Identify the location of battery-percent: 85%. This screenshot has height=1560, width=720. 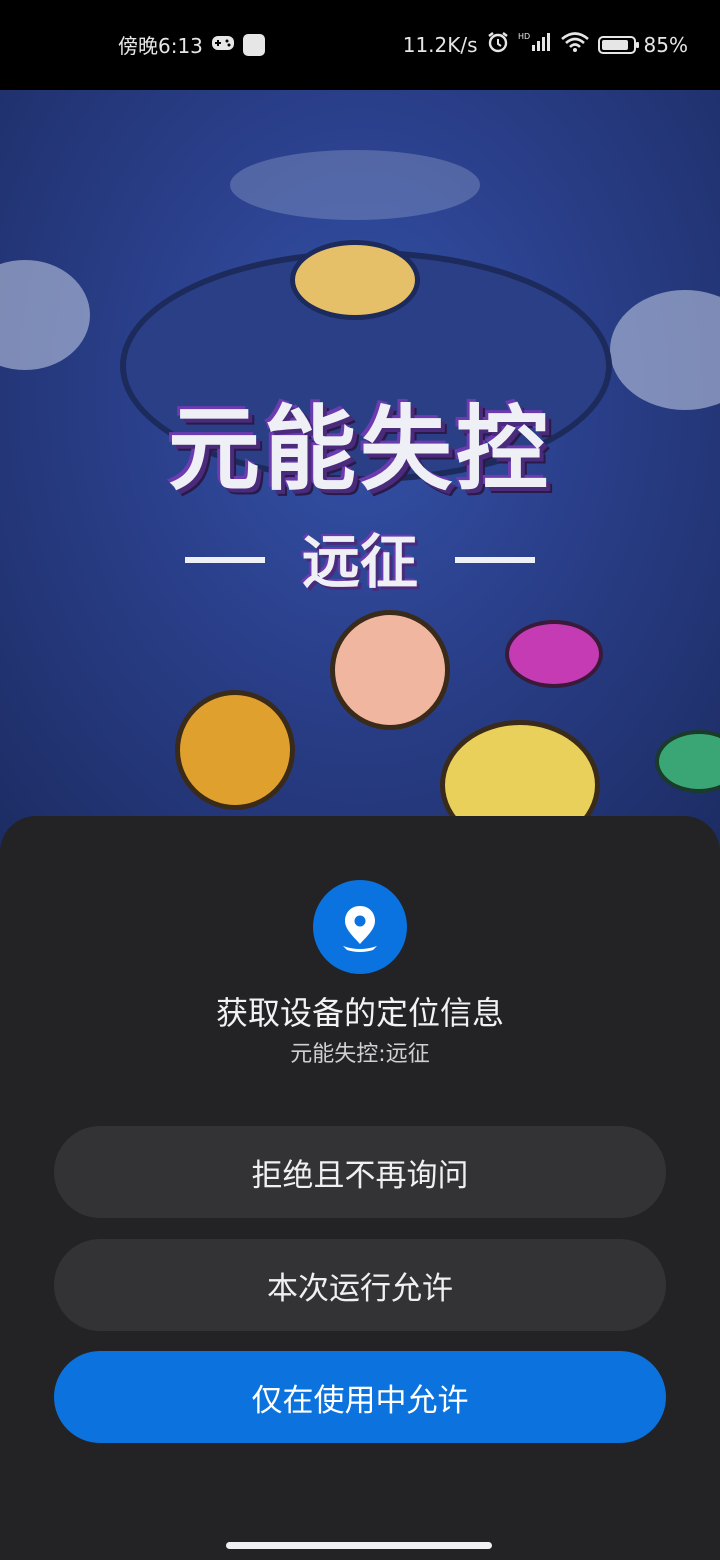
(665, 44).